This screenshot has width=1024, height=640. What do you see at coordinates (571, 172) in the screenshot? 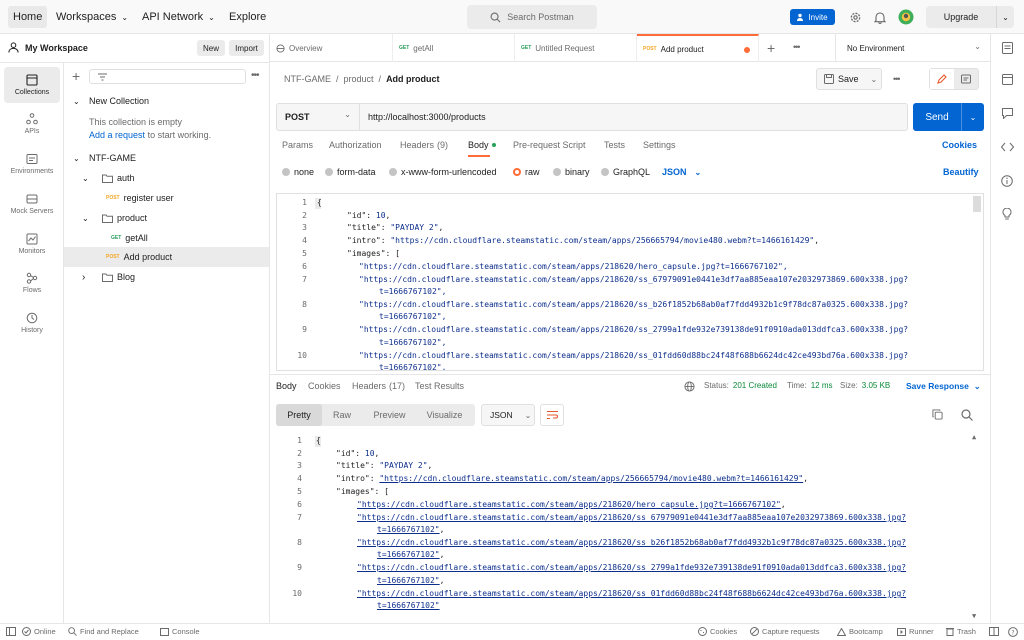
I see `radio-binary: binary` at bounding box center [571, 172].